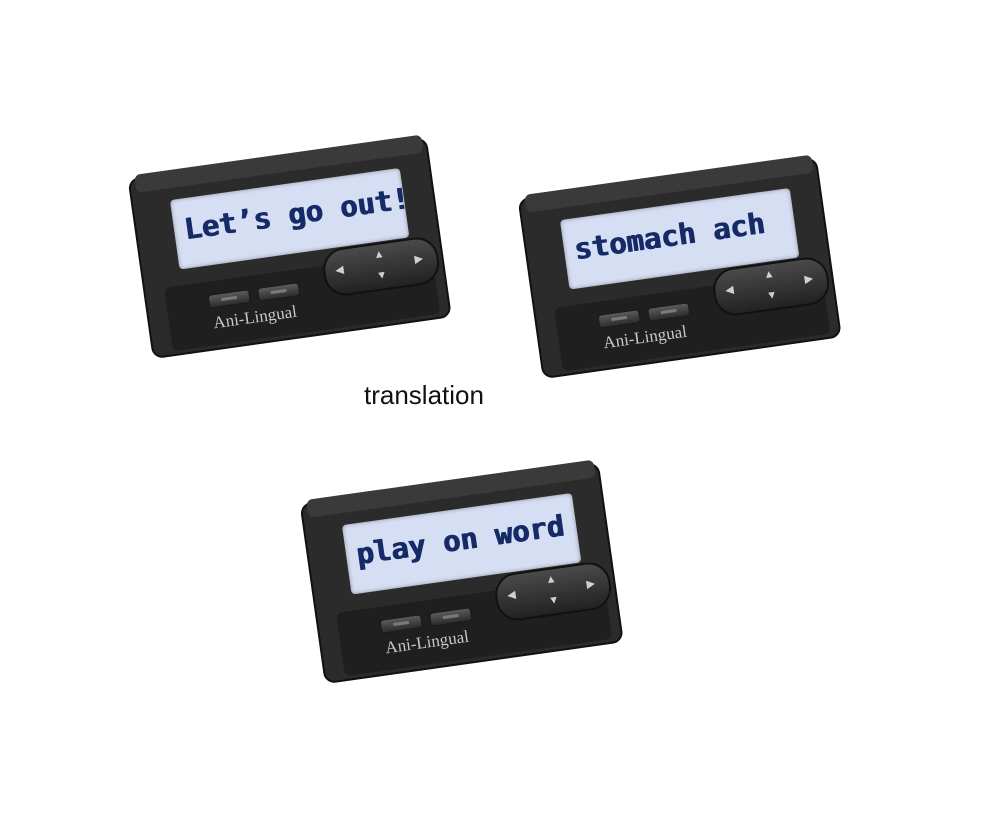 The height and width of the screenshot is (825, 983). I want to click on screen-message: stomach ach, so click(669, 236).